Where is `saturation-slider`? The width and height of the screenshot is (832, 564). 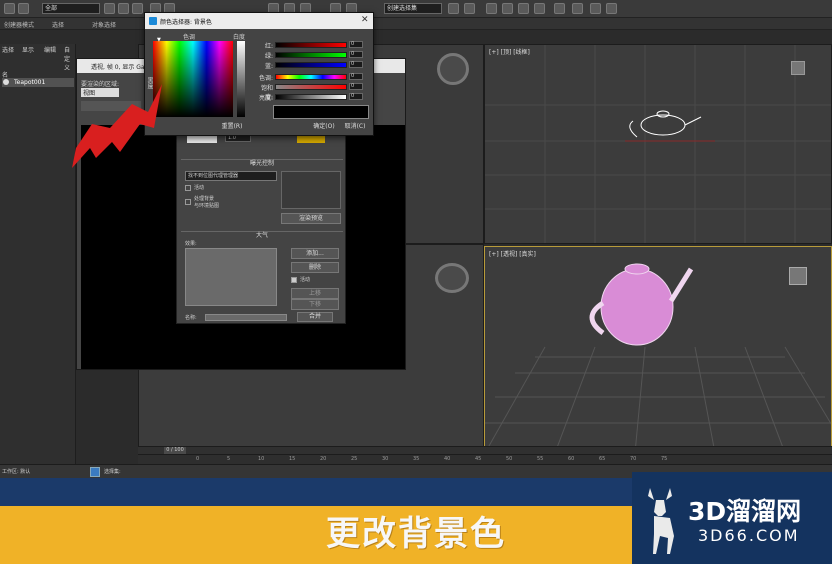 saturation-slider is located at coordinates (311, 87).